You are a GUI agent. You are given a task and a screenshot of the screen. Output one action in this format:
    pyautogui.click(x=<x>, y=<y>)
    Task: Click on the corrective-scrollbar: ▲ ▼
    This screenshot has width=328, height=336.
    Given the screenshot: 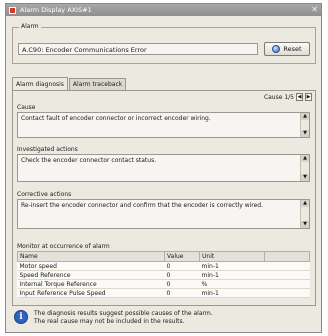 What is the action you would take?
    pyautogui.click(x=304, y=214)
    